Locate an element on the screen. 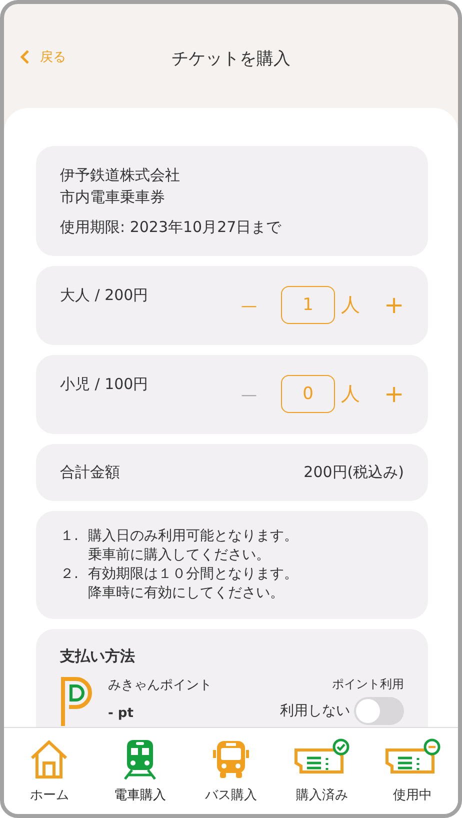  note-number: ２. is located at coordinates (69, 574).